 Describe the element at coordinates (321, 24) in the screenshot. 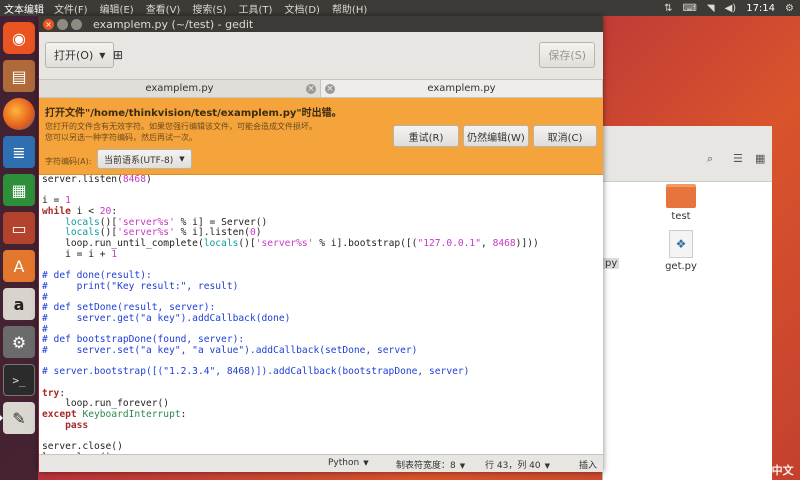

I see `title-bar: × examplem.py (~/test) - gedit` at that location.